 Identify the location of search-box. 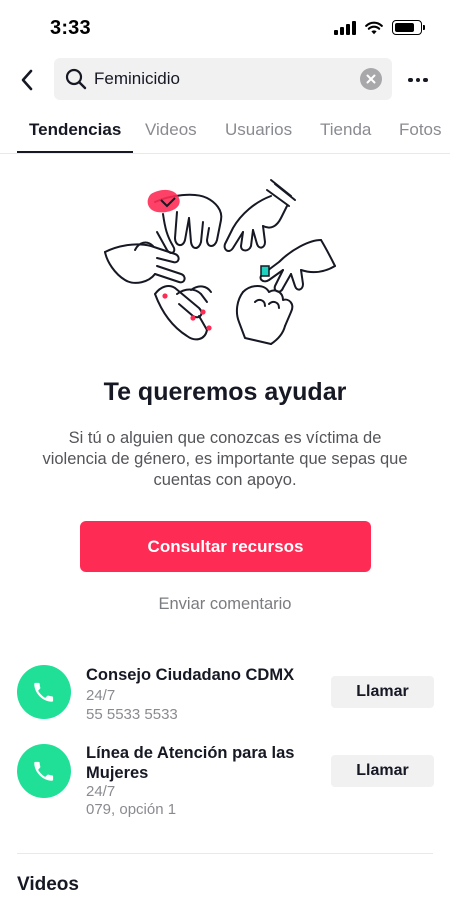
(223, 79).